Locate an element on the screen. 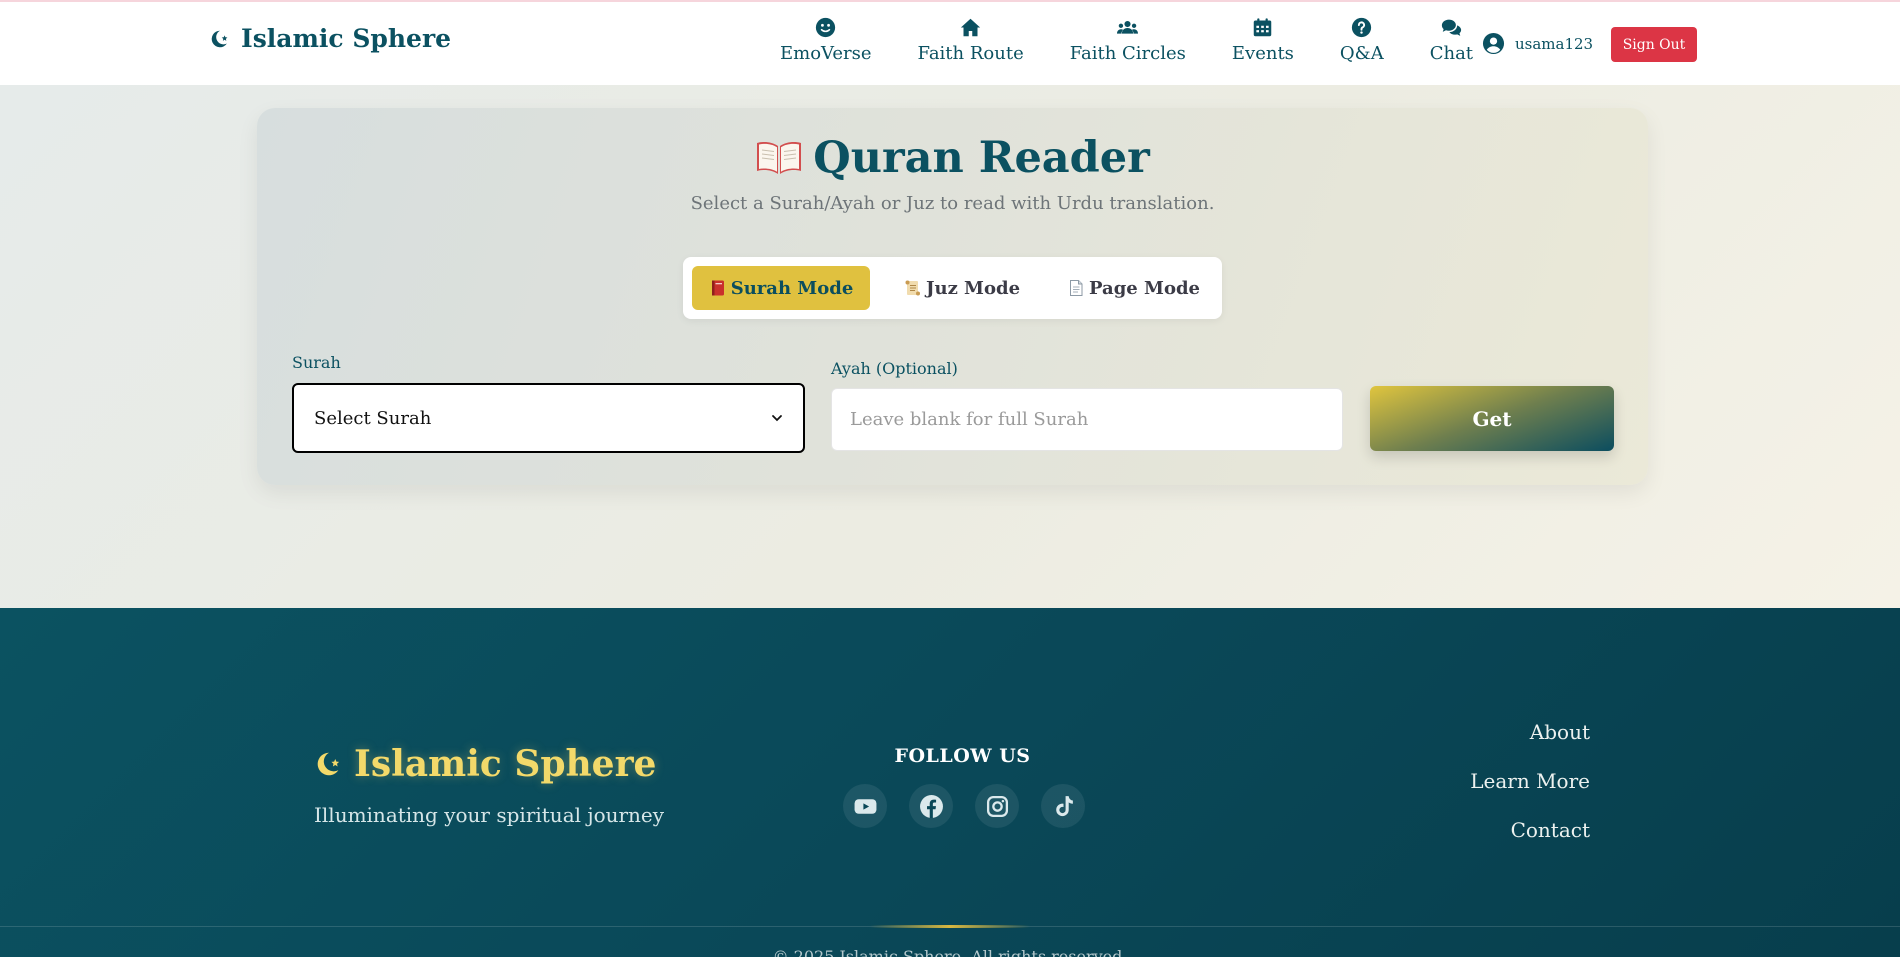 This screenshot has height=957, width=1900. nav-item-label: Faith Route is located at coordinates (970, 53).